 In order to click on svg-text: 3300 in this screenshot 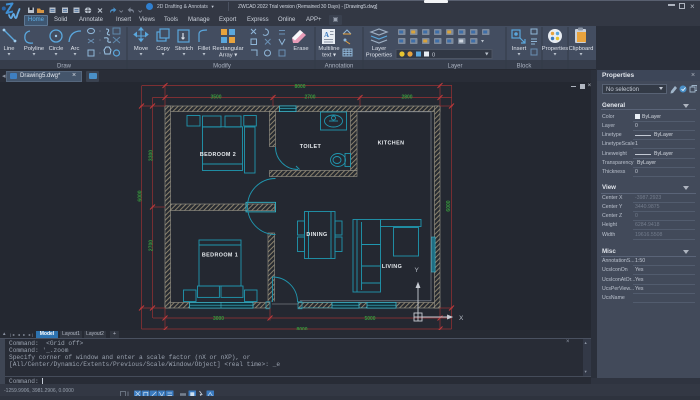, I will do `click(152, 155)`.